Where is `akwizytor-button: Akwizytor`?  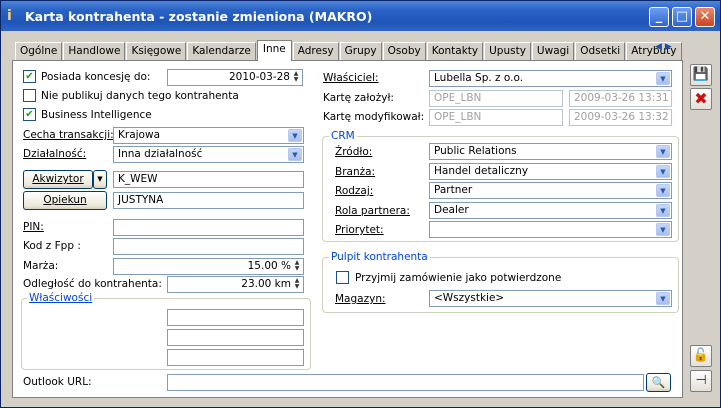
akwizytor-button: Akwizytor is located at coordinates (58, 179).